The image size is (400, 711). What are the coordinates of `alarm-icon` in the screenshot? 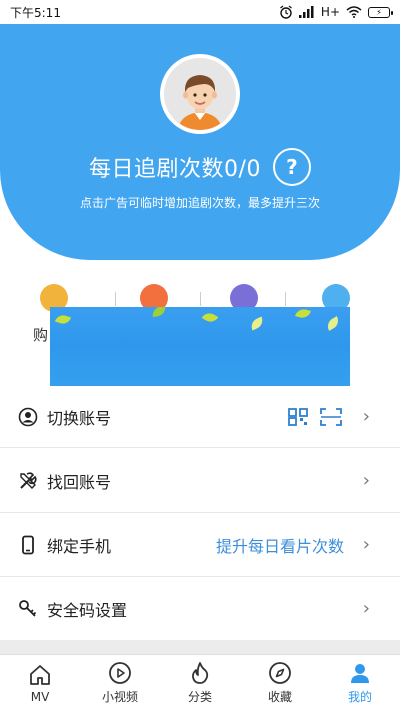 It's located at (286, 12).